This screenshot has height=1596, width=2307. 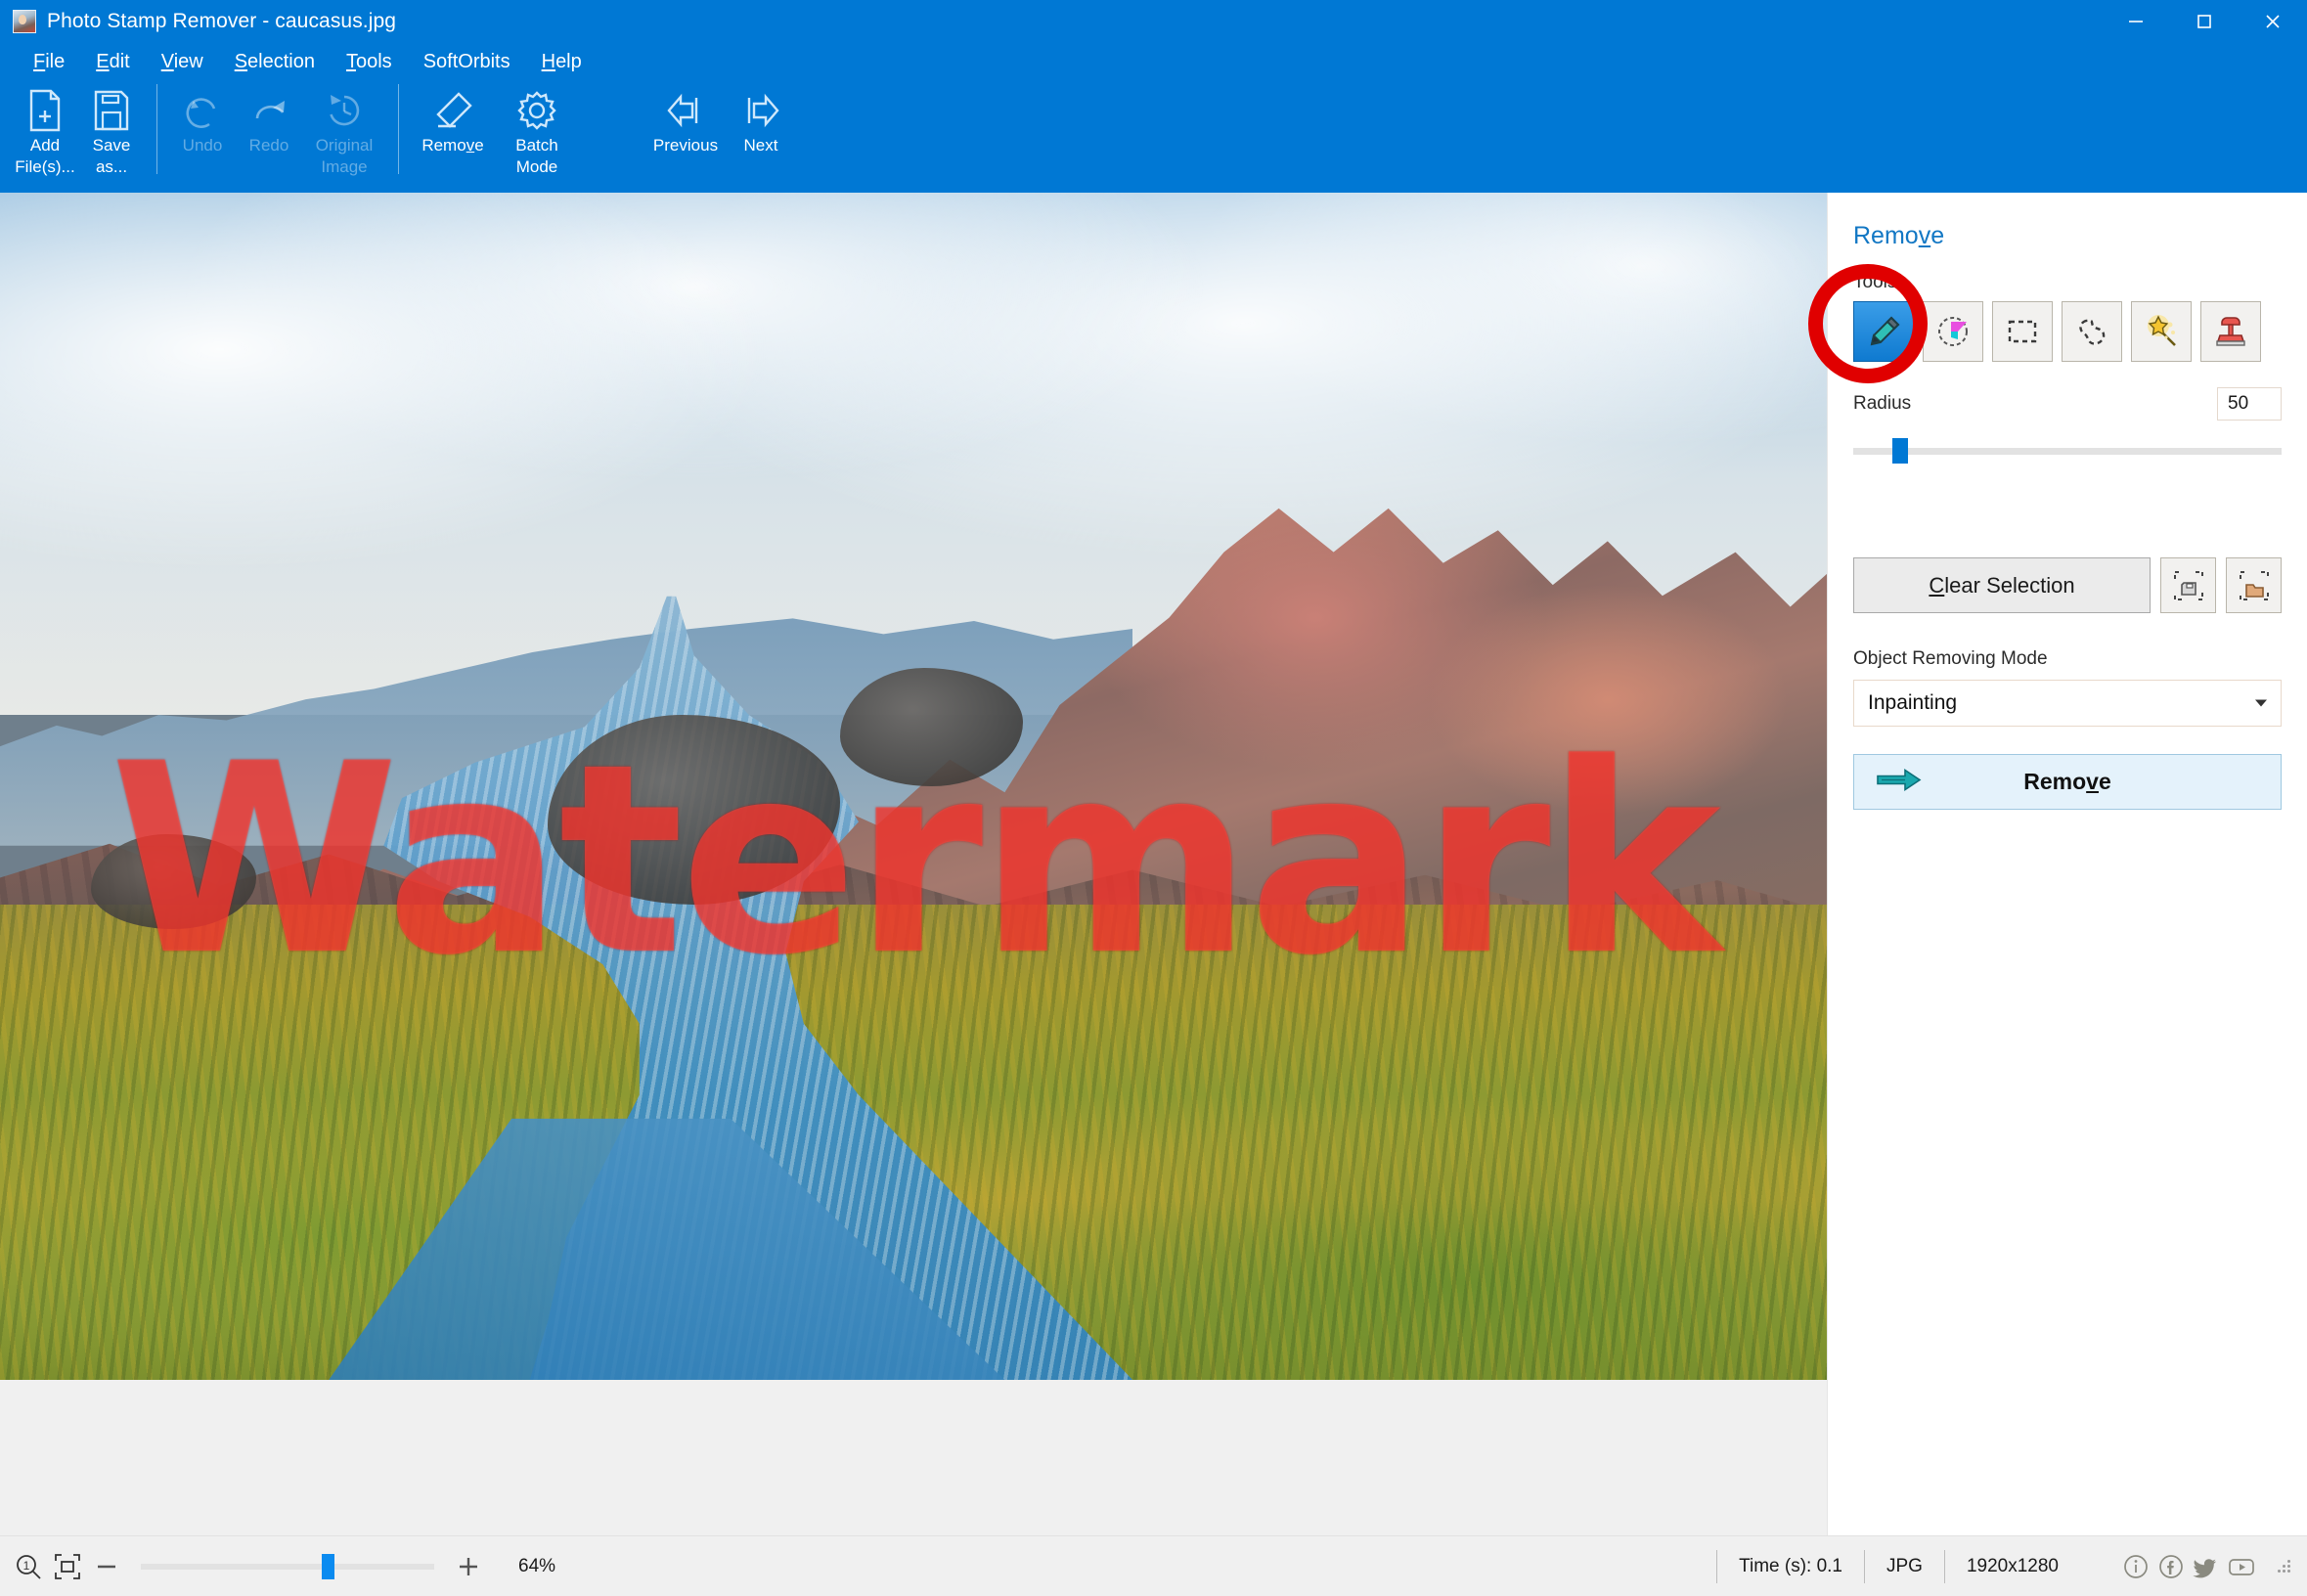 I want to click on menu-item-edit: Edit, so click(x=112, y=62).